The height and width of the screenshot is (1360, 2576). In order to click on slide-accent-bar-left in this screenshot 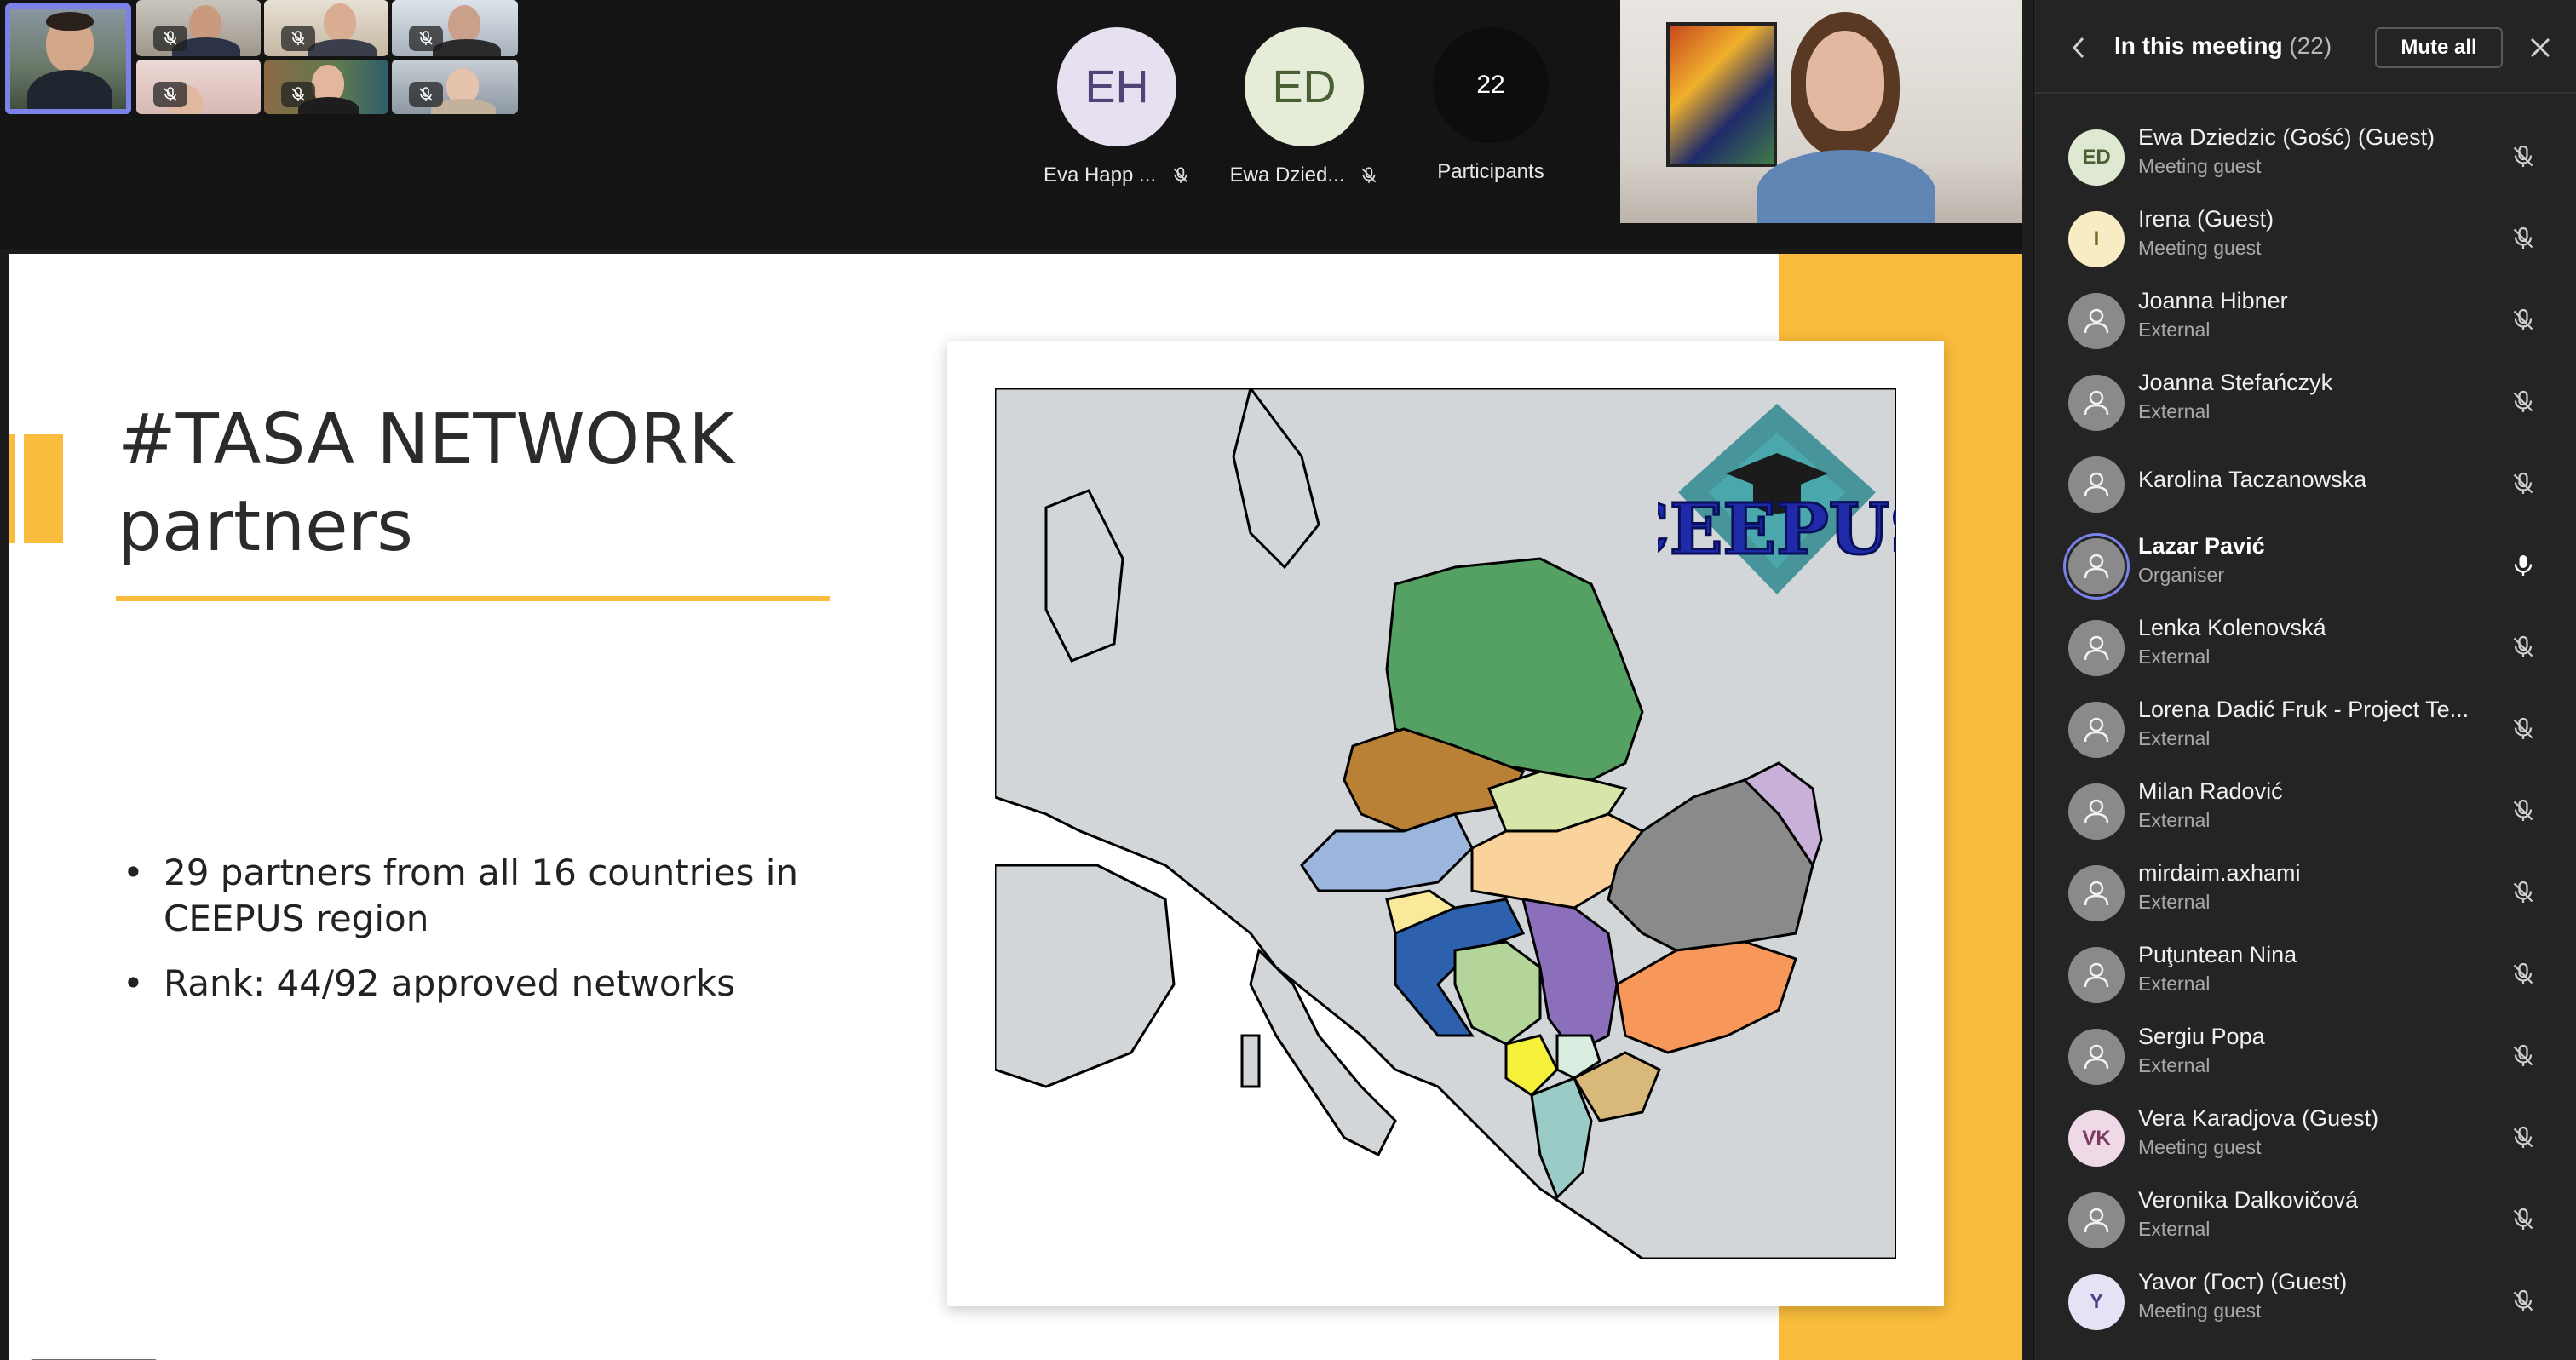, I will do `click(36, 489)`.